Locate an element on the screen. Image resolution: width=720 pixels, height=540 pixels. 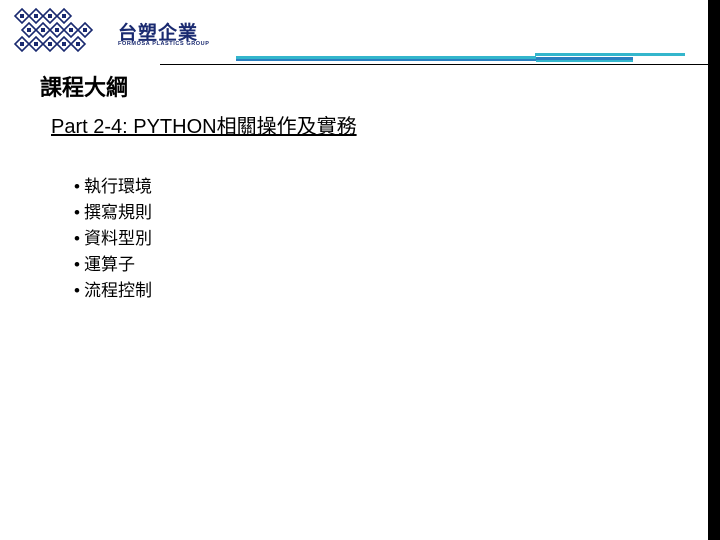
side-bar is located at coordinates (714, 270).